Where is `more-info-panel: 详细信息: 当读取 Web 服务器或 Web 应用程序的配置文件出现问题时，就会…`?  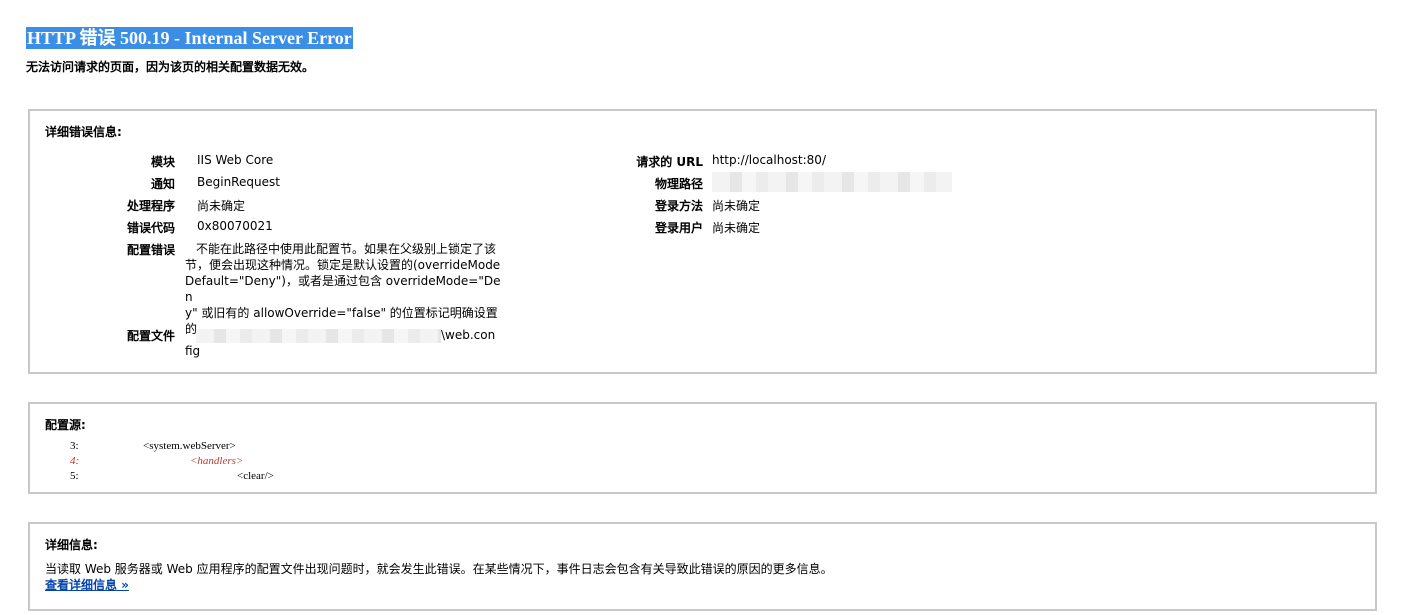
more-info-panel: 详细信息: 当读取 Web 服务器或 Web 应用程序的配置文件出现问题时，就会… is located at coordinates (702, 566).